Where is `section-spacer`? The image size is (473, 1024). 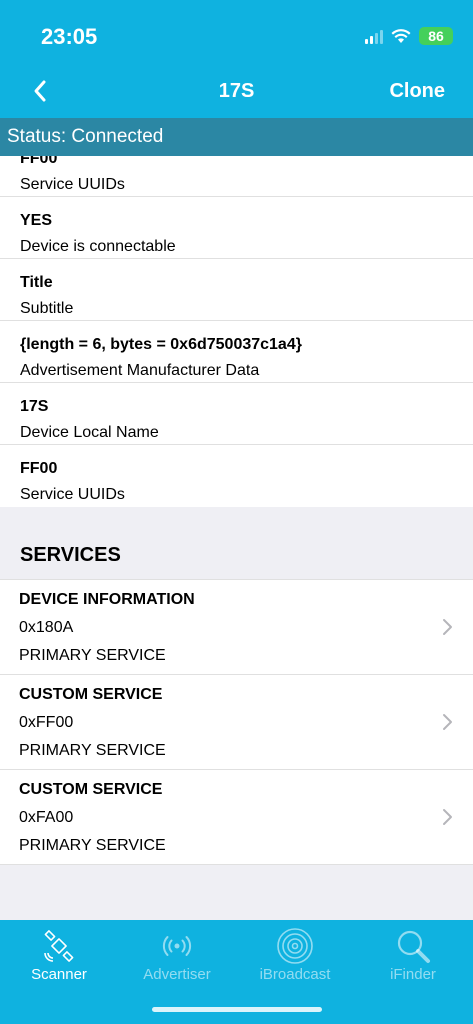 section-spacer is located at coordinates (236, 521).